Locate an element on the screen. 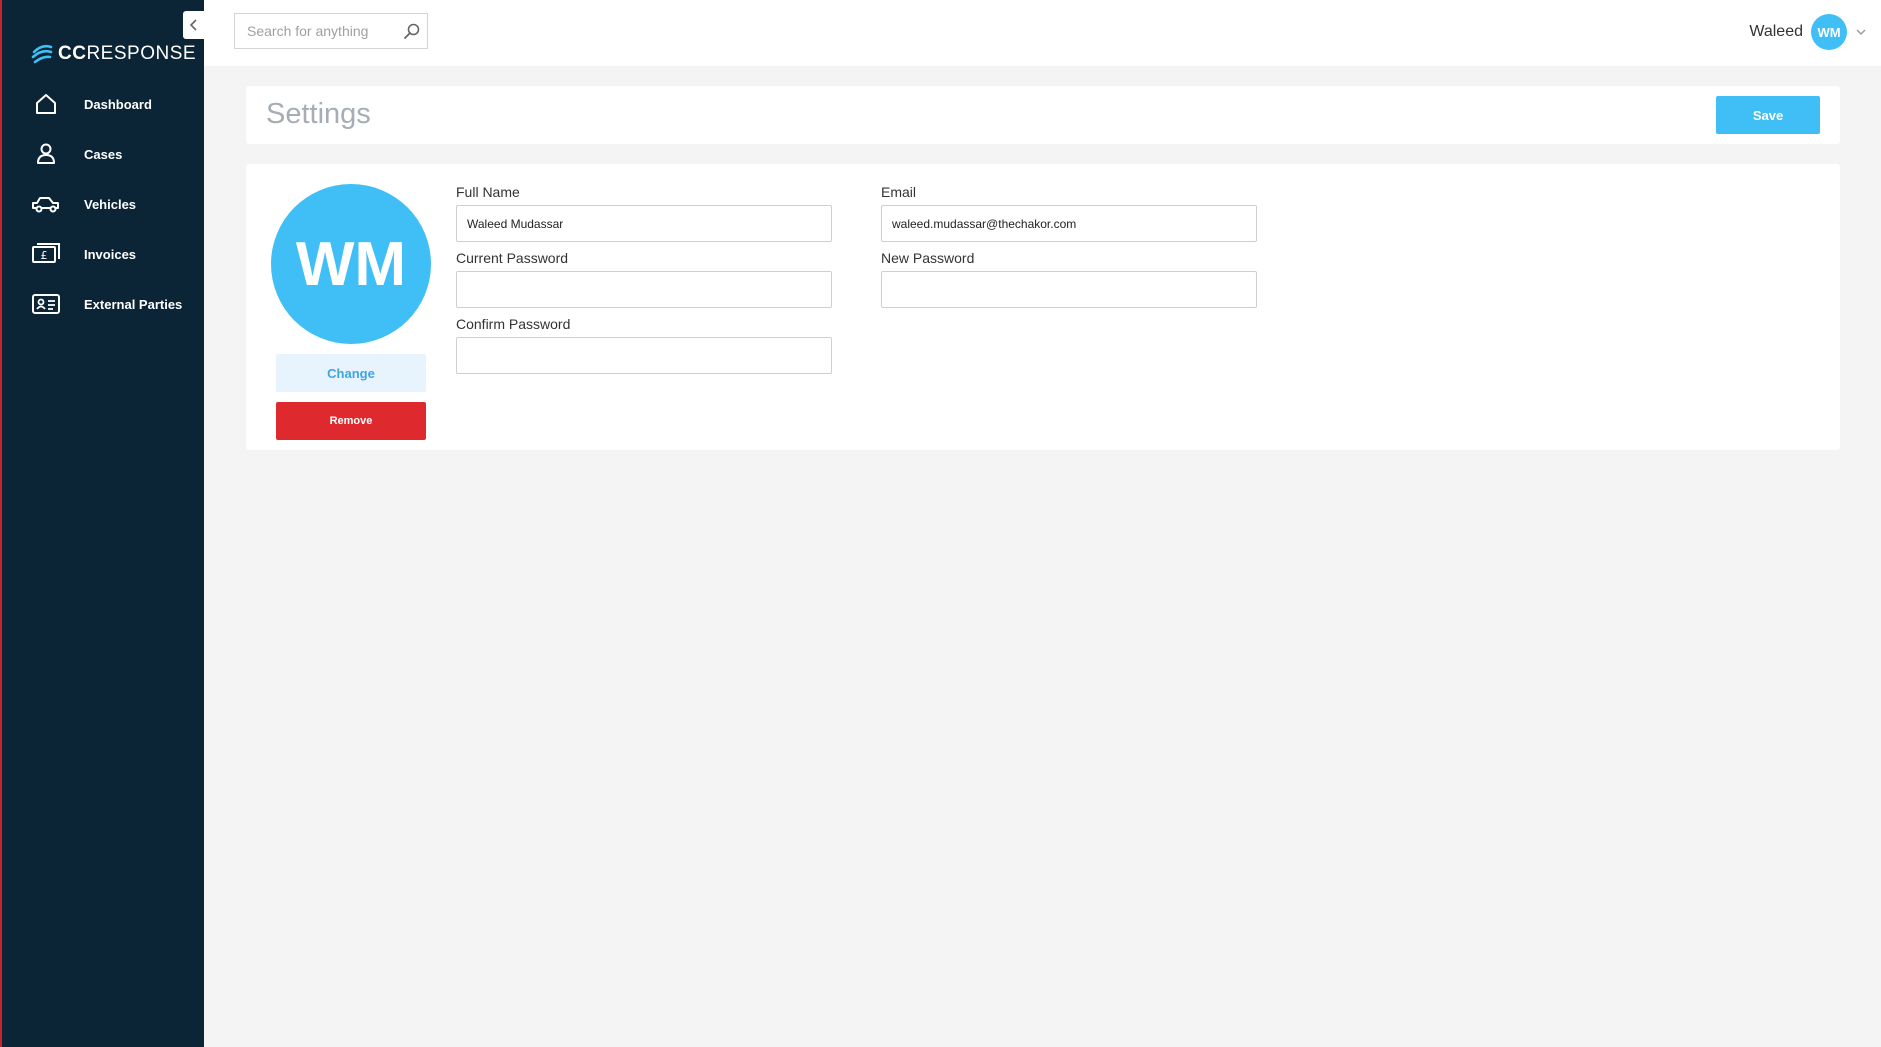  current-password-input is located at coordinates (644, 289).